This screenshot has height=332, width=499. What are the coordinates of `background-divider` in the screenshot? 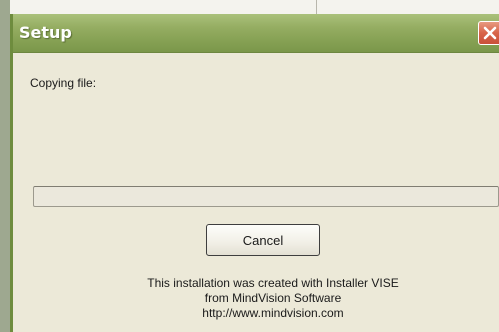 It's located at (316, 7).